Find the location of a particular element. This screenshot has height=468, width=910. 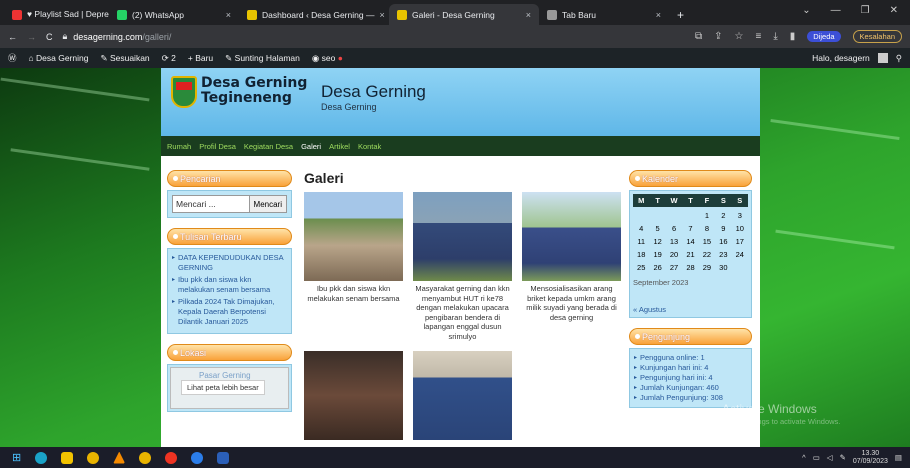

recent-post-link: DATA KEPENDUDUKAN DESA GERNING is located at coordinates (229, 263).